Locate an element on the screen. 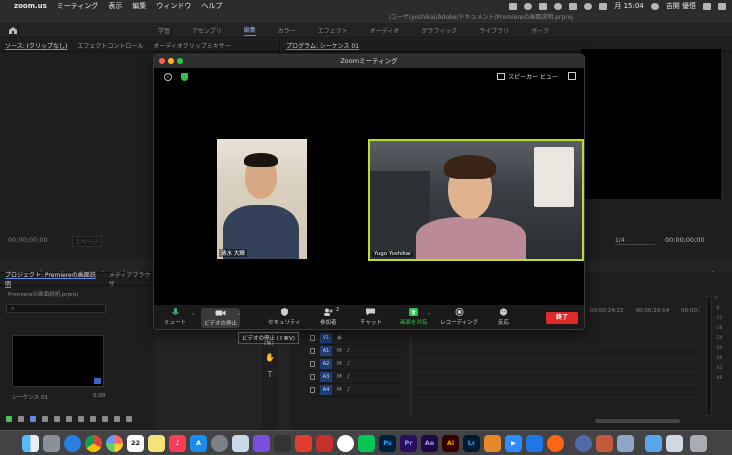 Image resolution: width=732 pixels, height=455 pixels. track-header-v1: V1 ◉ is located at coordinates (355, 338).